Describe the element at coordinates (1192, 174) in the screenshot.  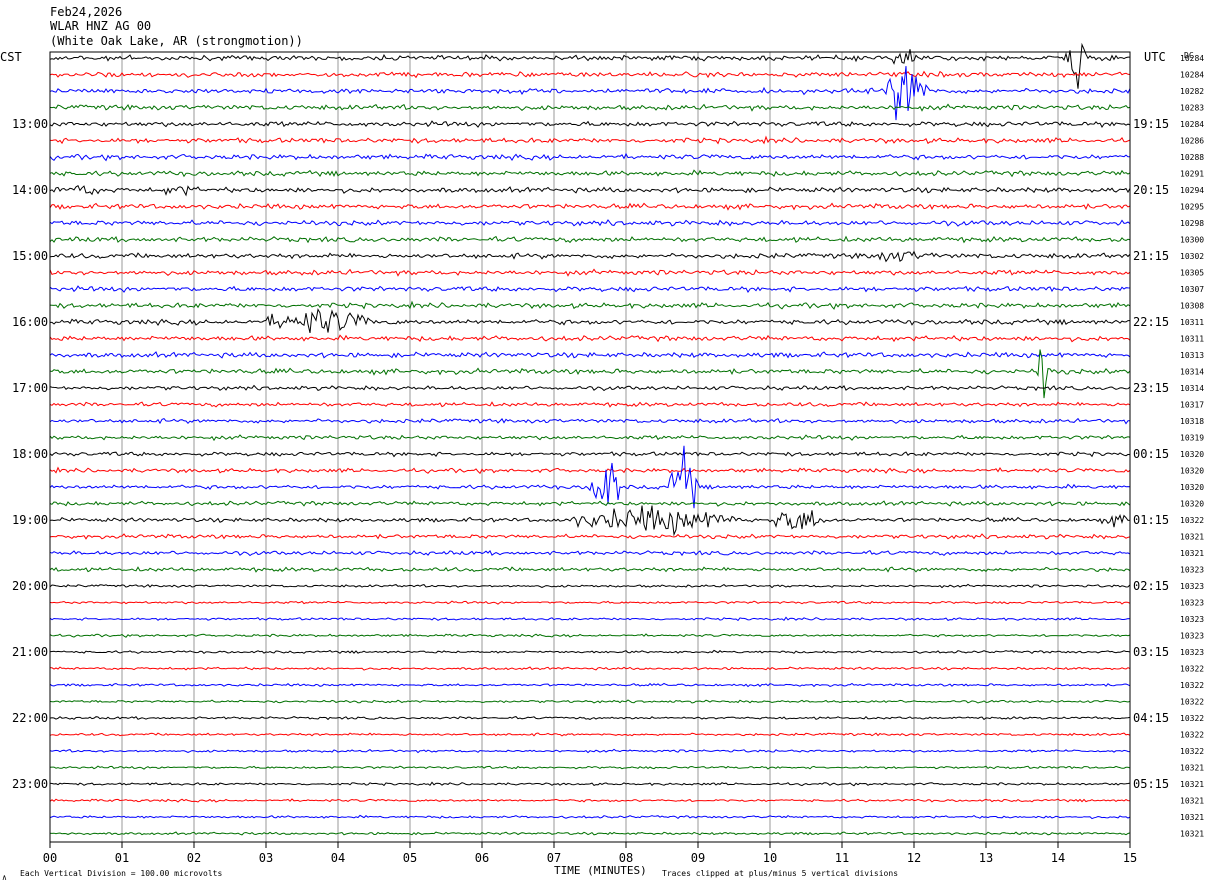
I see `dc-offset-label: 10291` at that location.